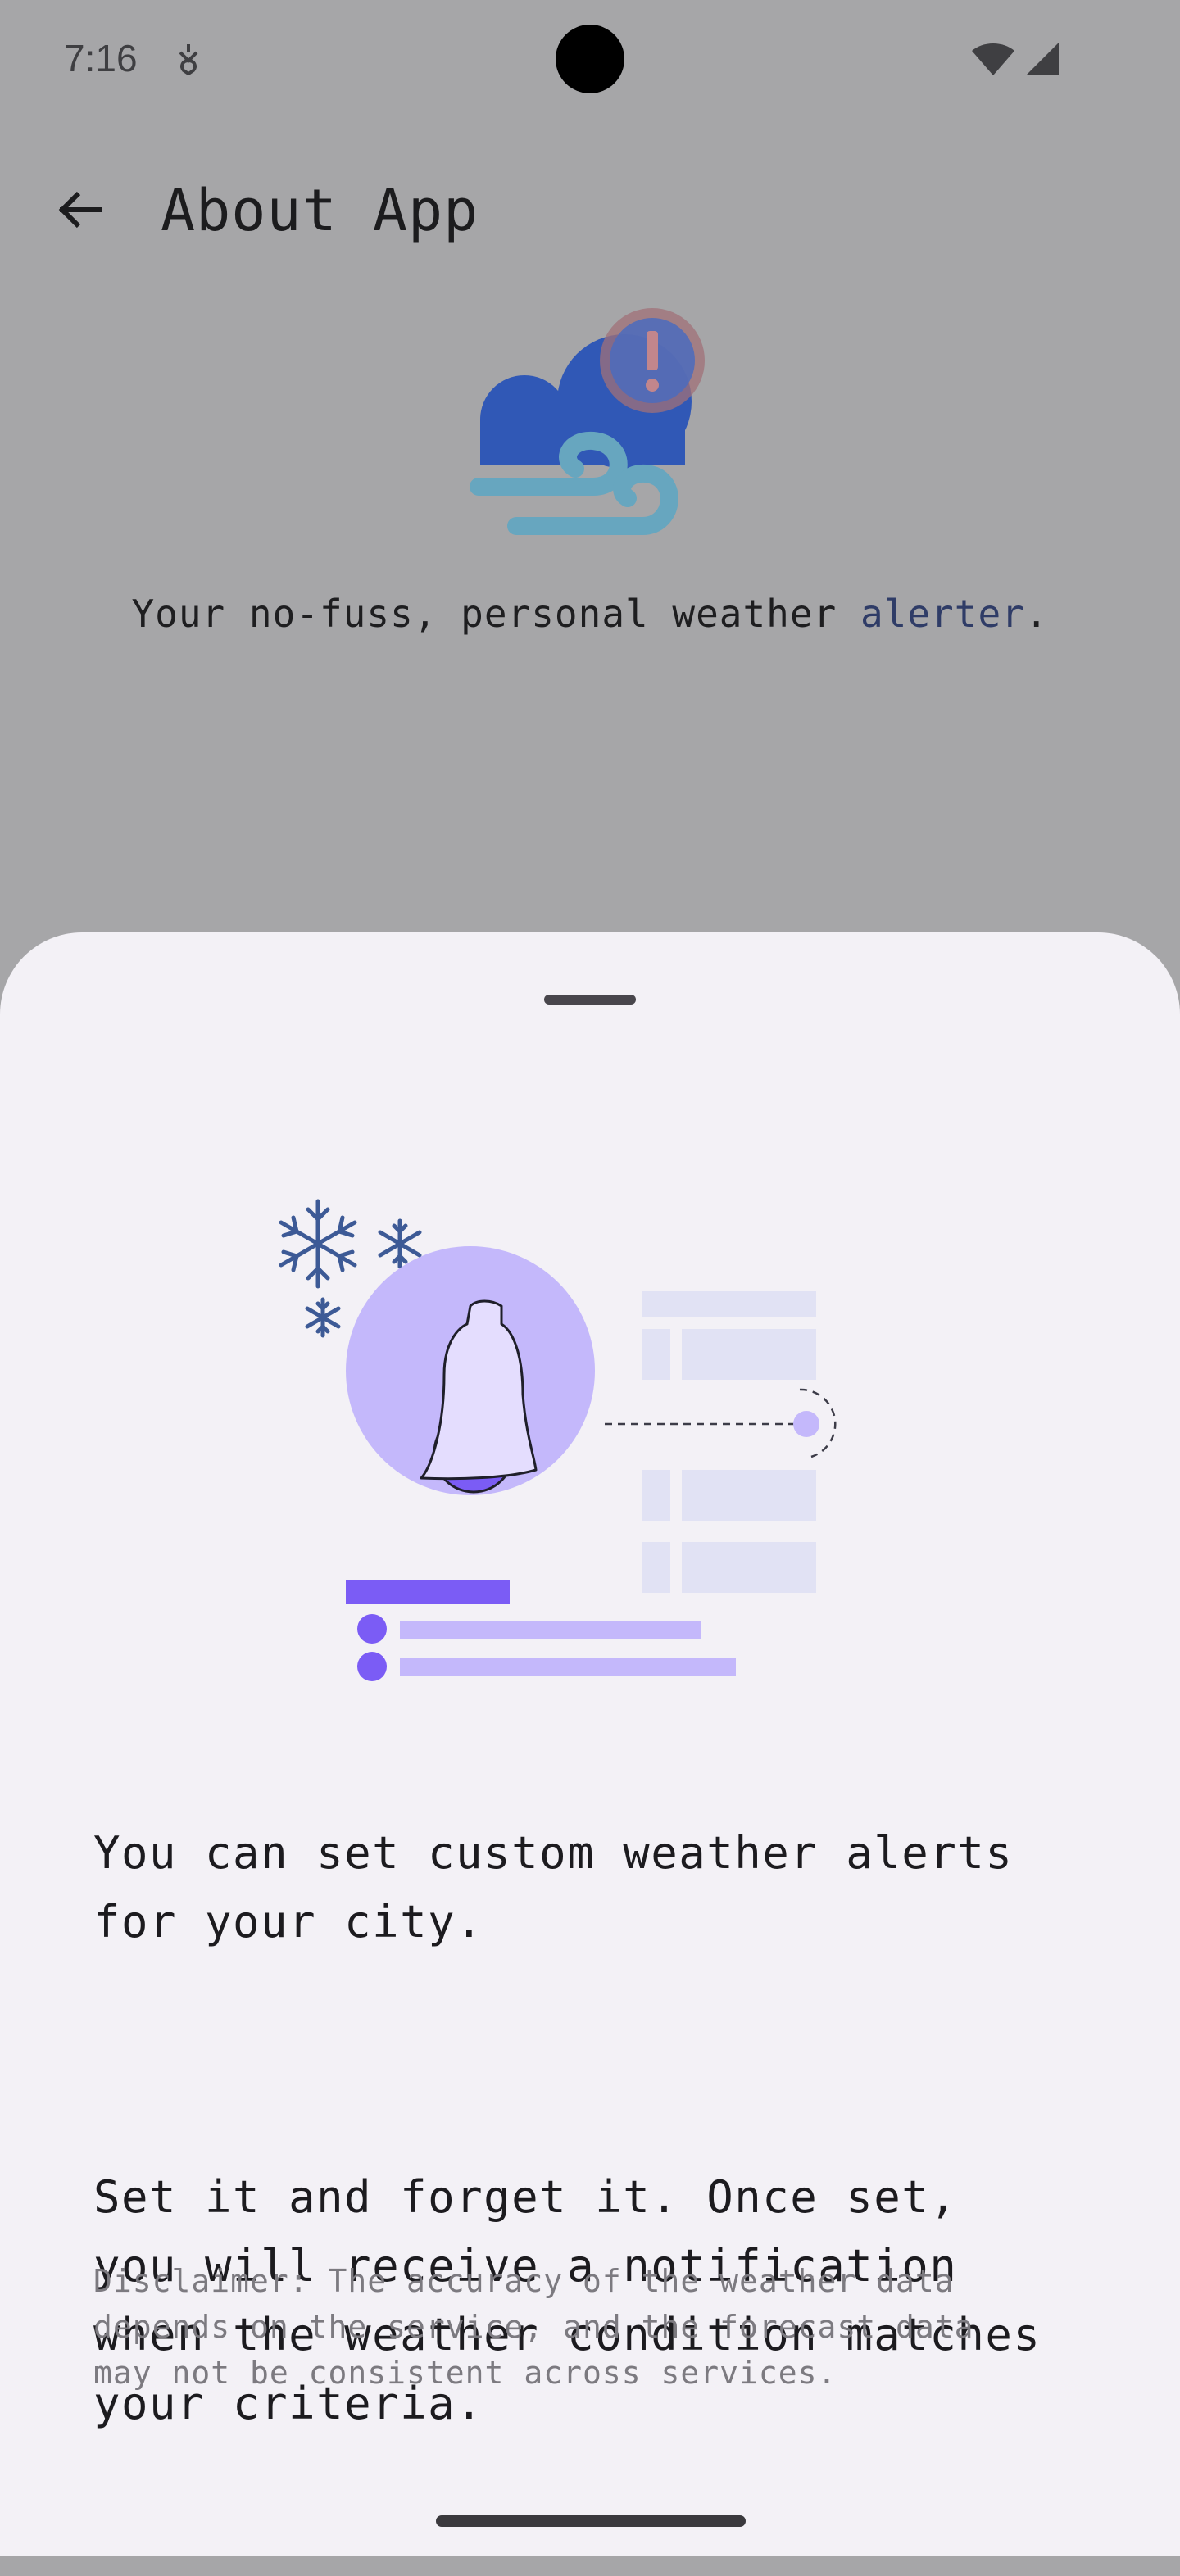 This screenshot has width=1180, height=2576. What do you see at coordinates (320, 210) in the screenshot?
I see `page-title: About App` at bounding box center [320, 210].